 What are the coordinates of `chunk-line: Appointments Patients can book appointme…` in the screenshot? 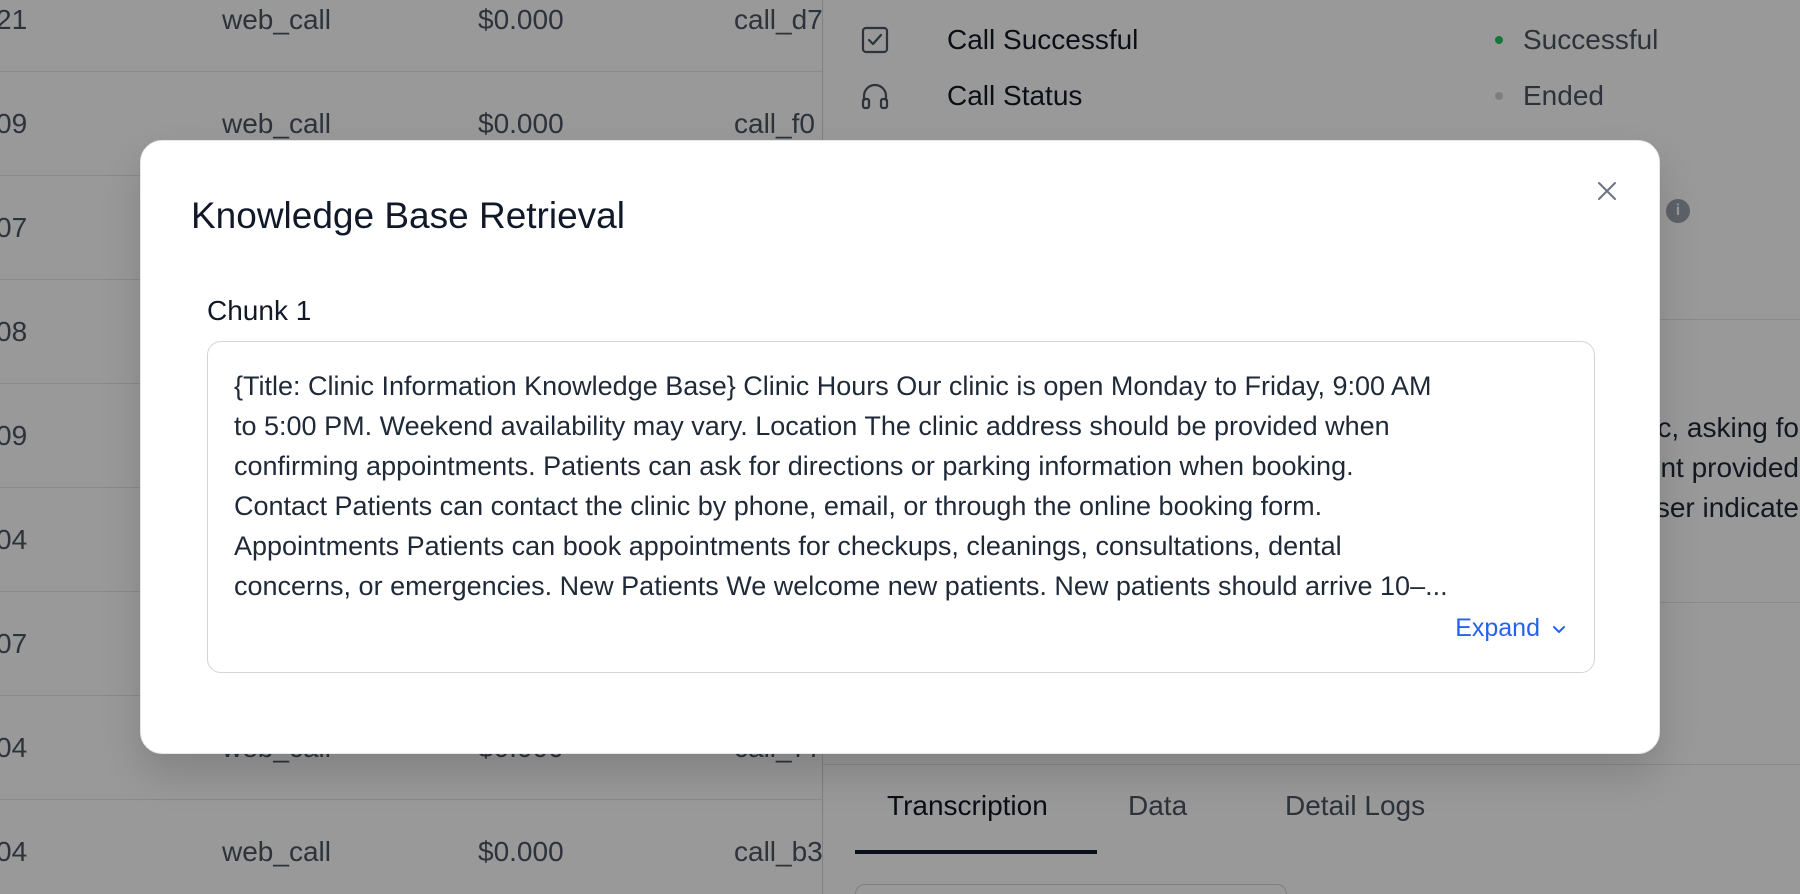 It's located at (788, 546).